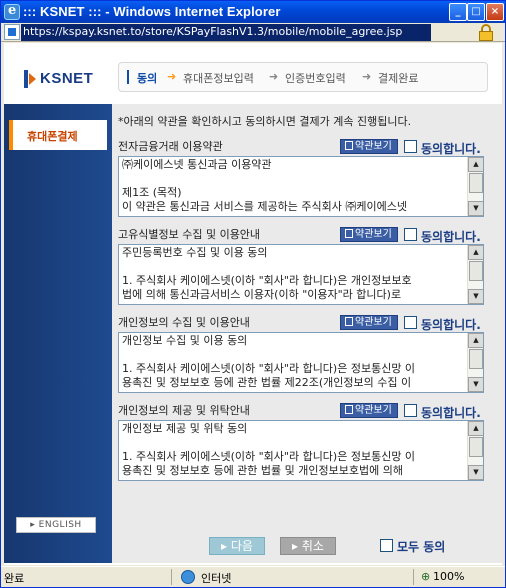  Describe the element at coordinates (476, 12) in the screenshot. I see `maximize-button: □` at that location.